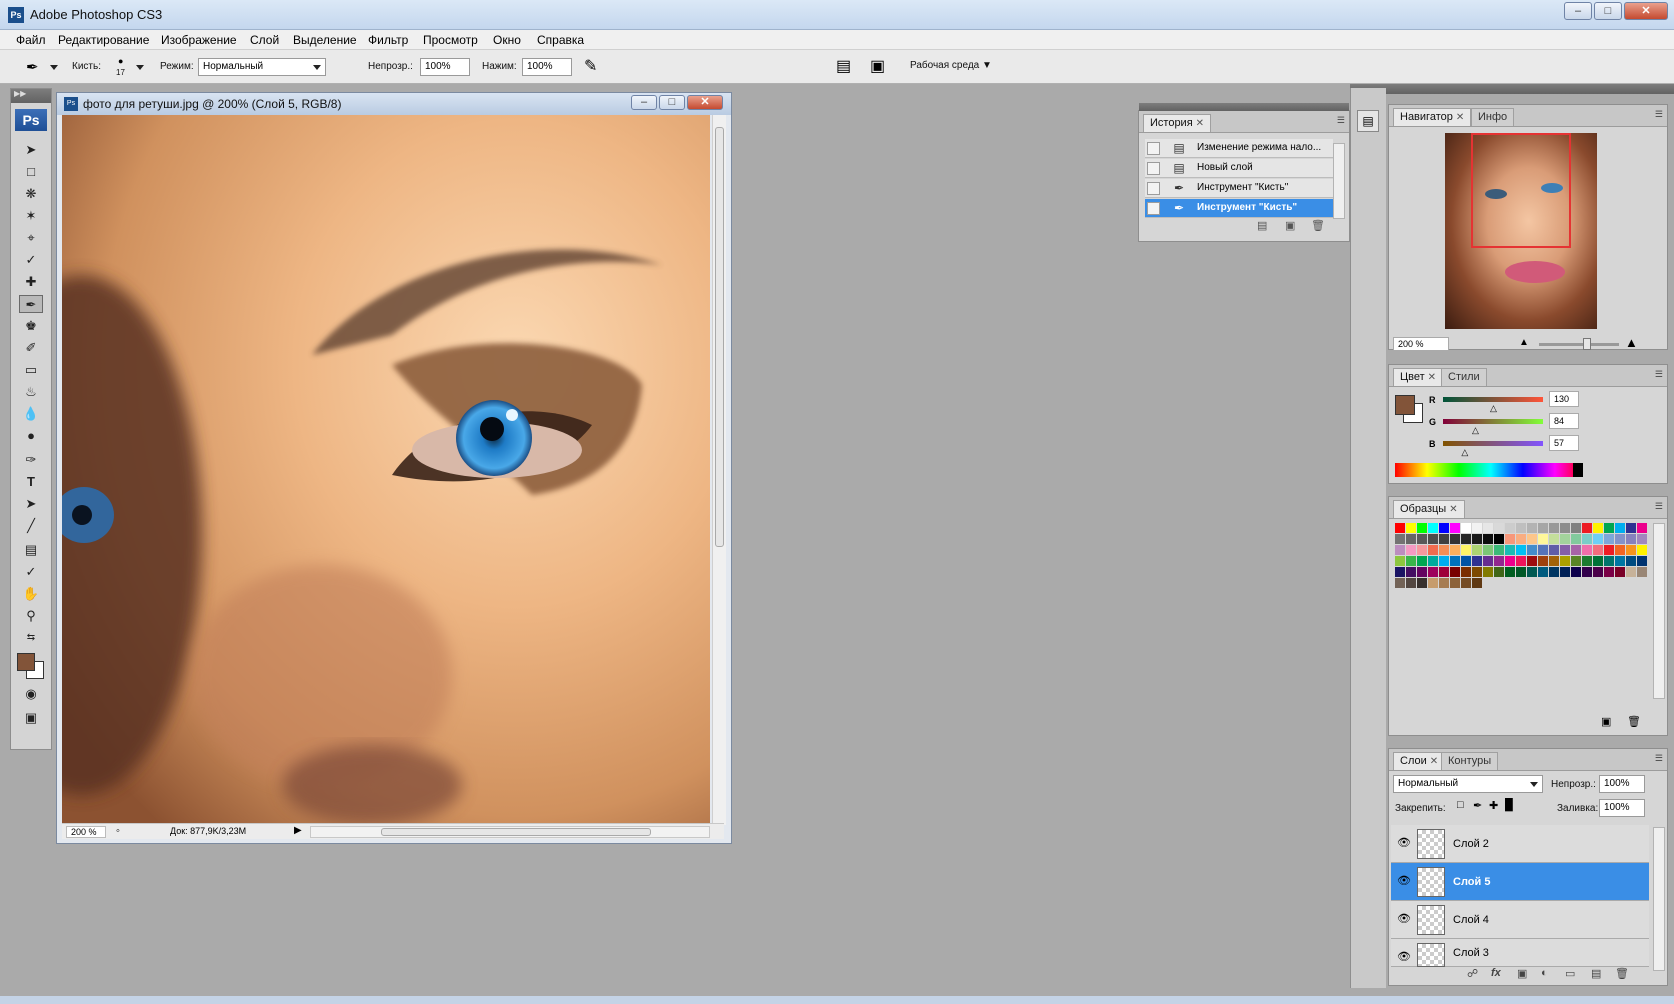  Describe the element at coordinates (1579, 344) in the screenshot. I see `navigator-zoom-slider` at that location.